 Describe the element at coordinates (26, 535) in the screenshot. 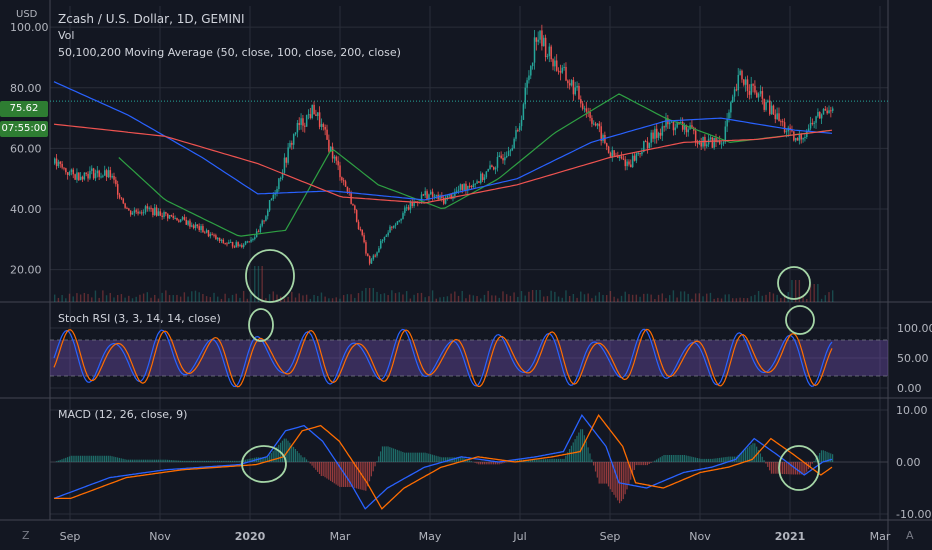

I see `timezone-button: Z` at that location.